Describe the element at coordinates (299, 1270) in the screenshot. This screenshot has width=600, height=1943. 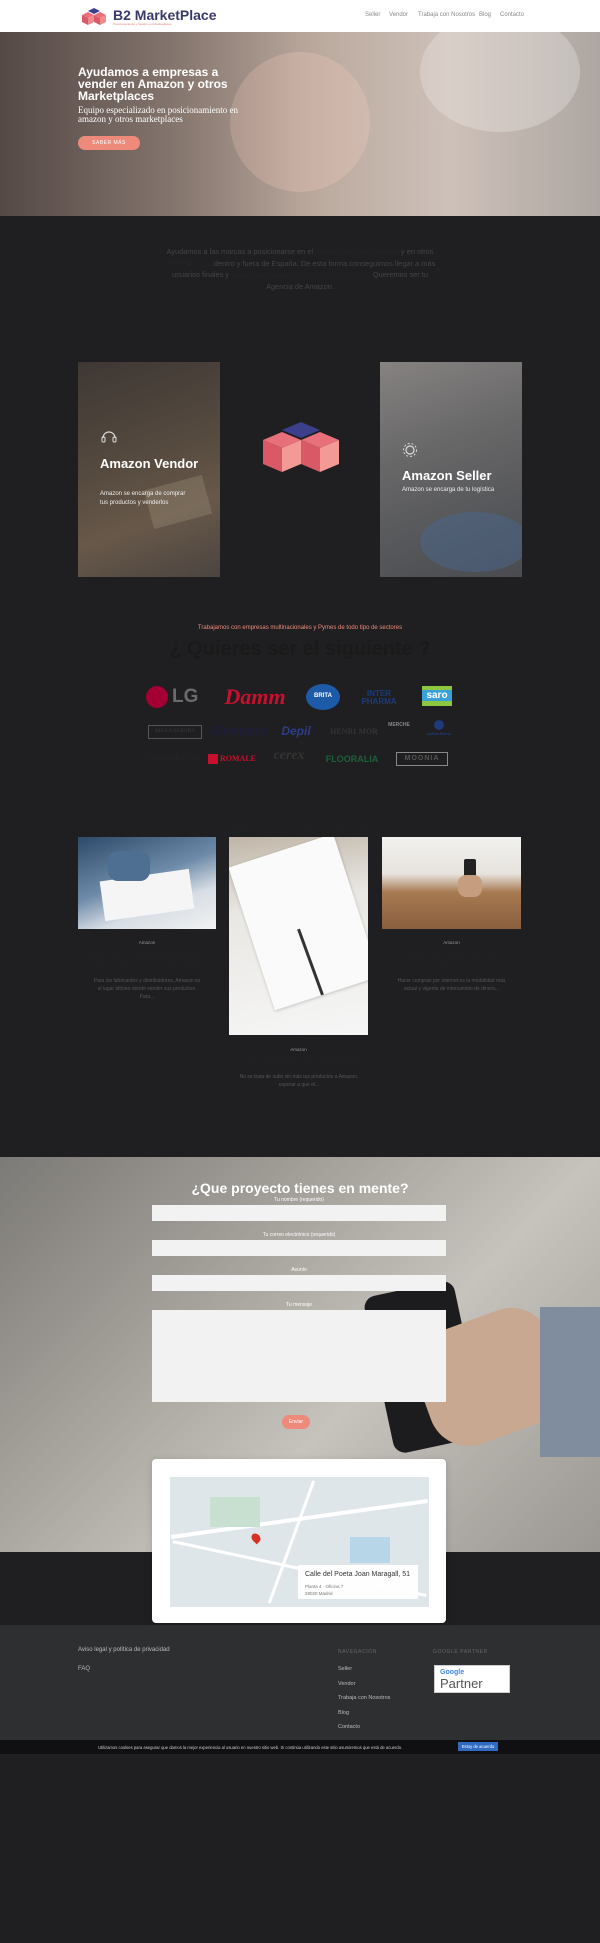
I see `subject-label: Asunto` at that location.